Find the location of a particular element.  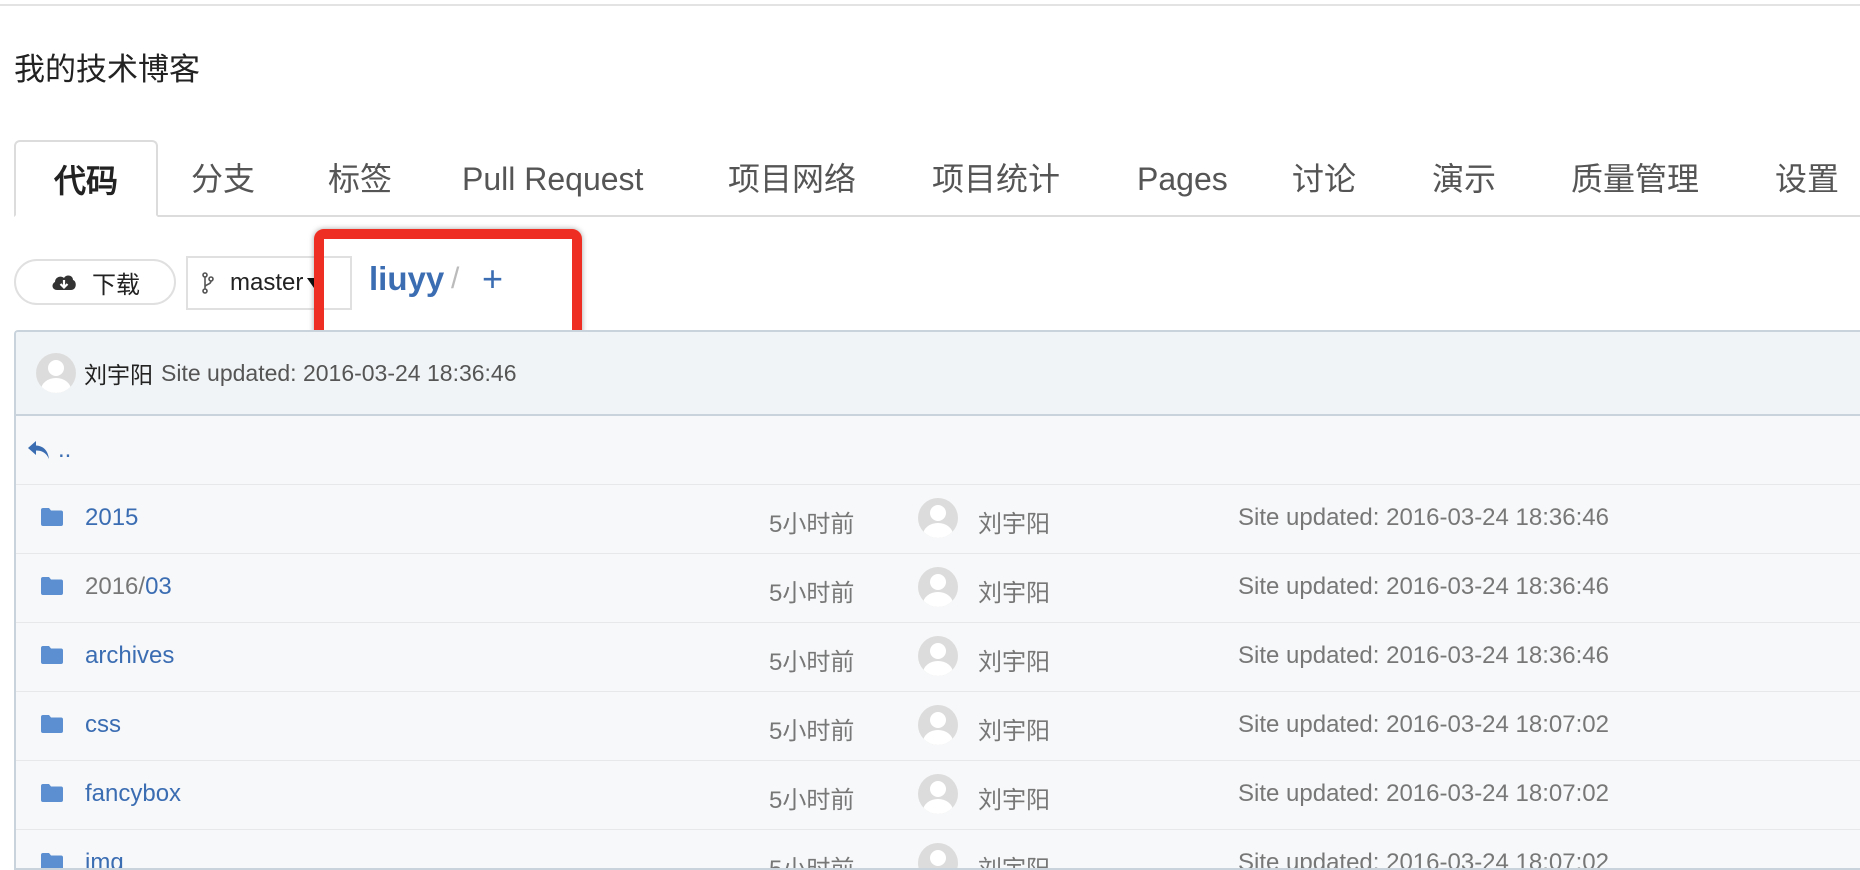

file-name-leaf: 03 is located at coordinates (158, 586).